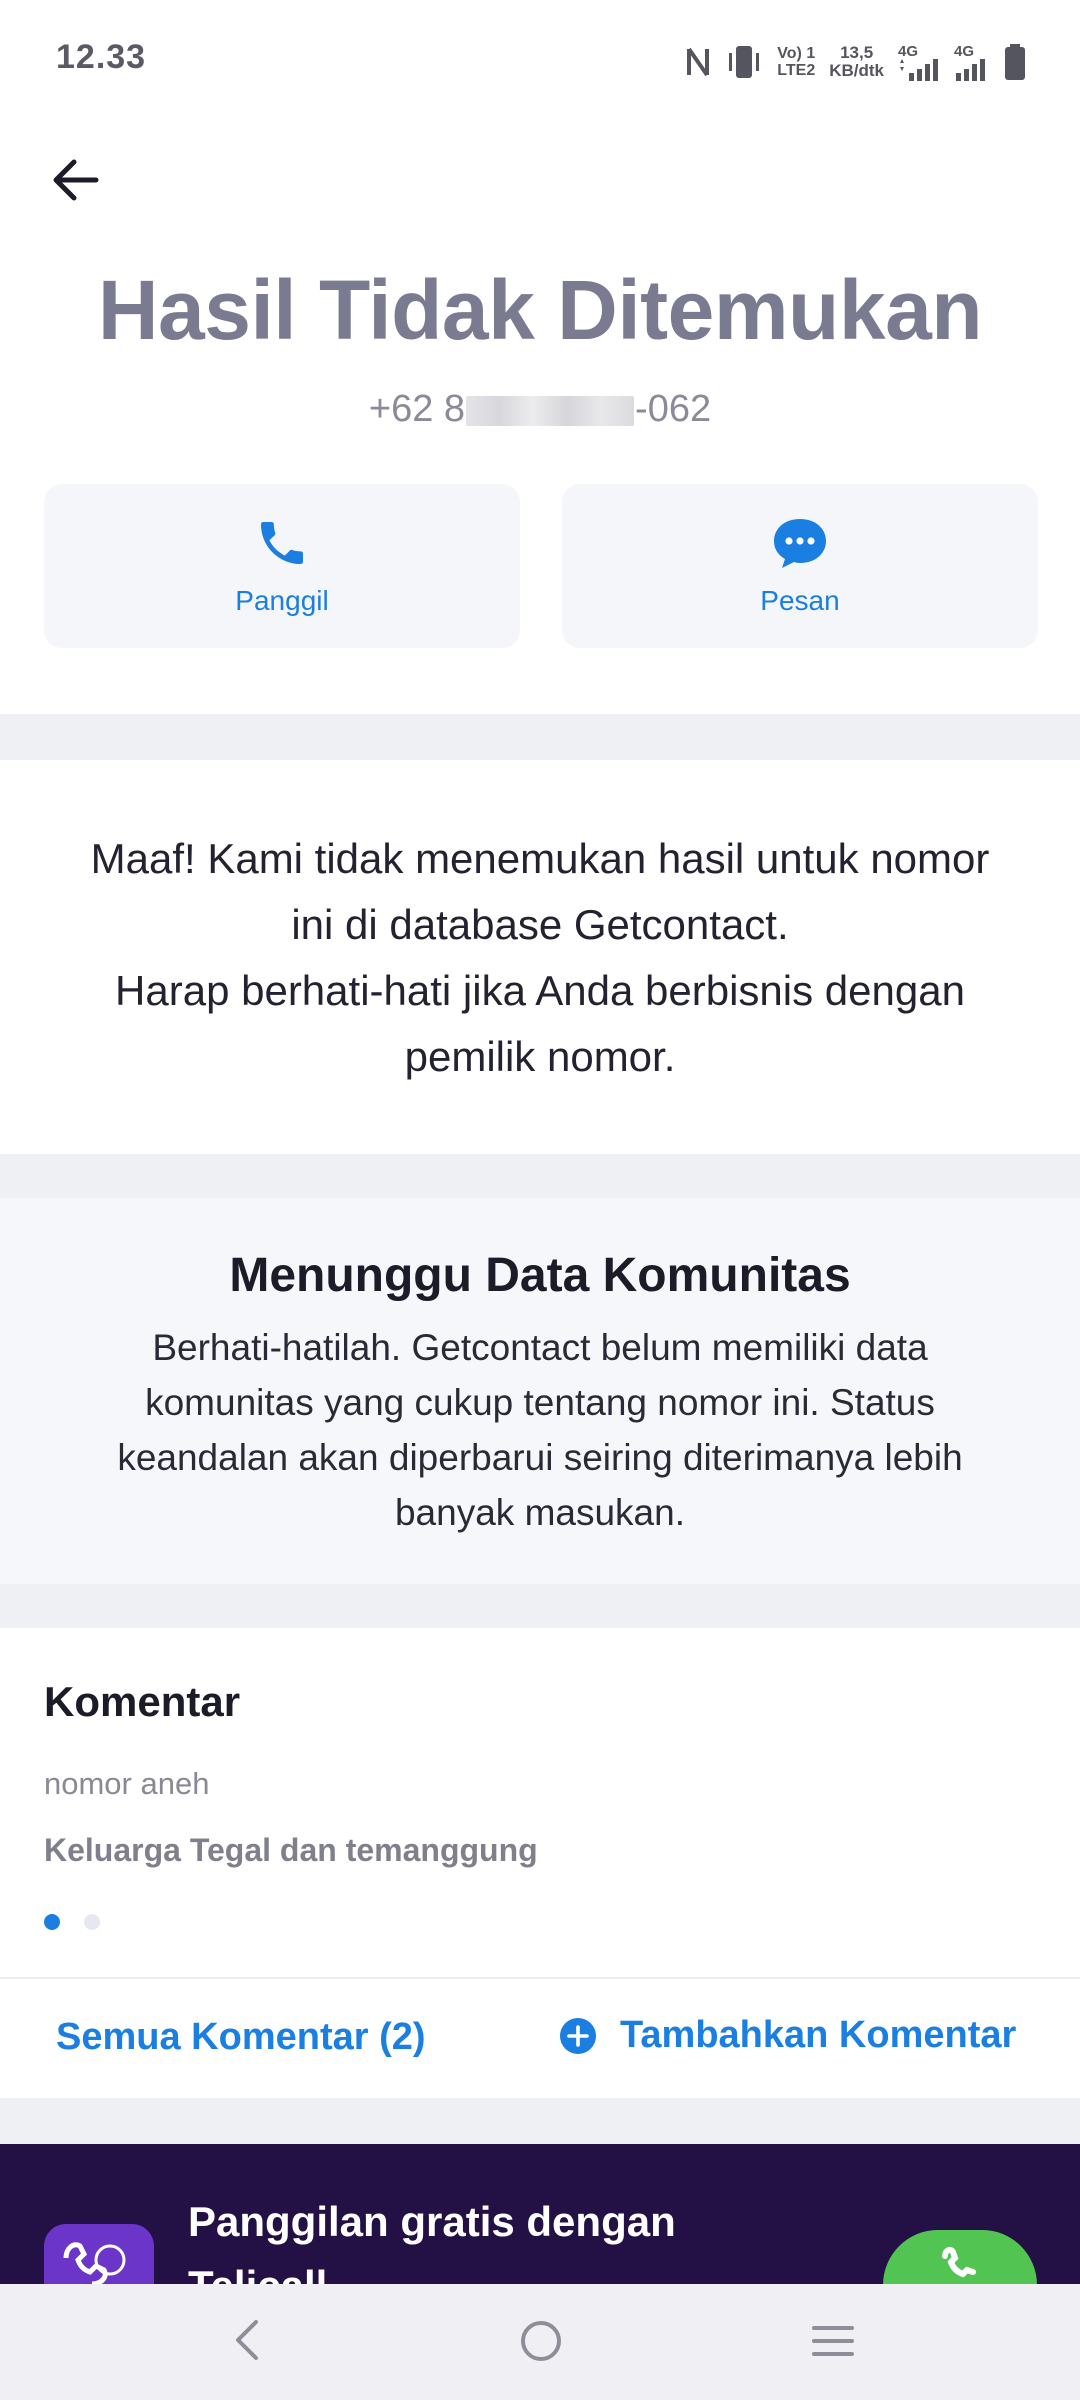 Image resolution: width=1080 pixels, height=2400 pixels. I want to click on message-label: Pesan, so click(800, 600).